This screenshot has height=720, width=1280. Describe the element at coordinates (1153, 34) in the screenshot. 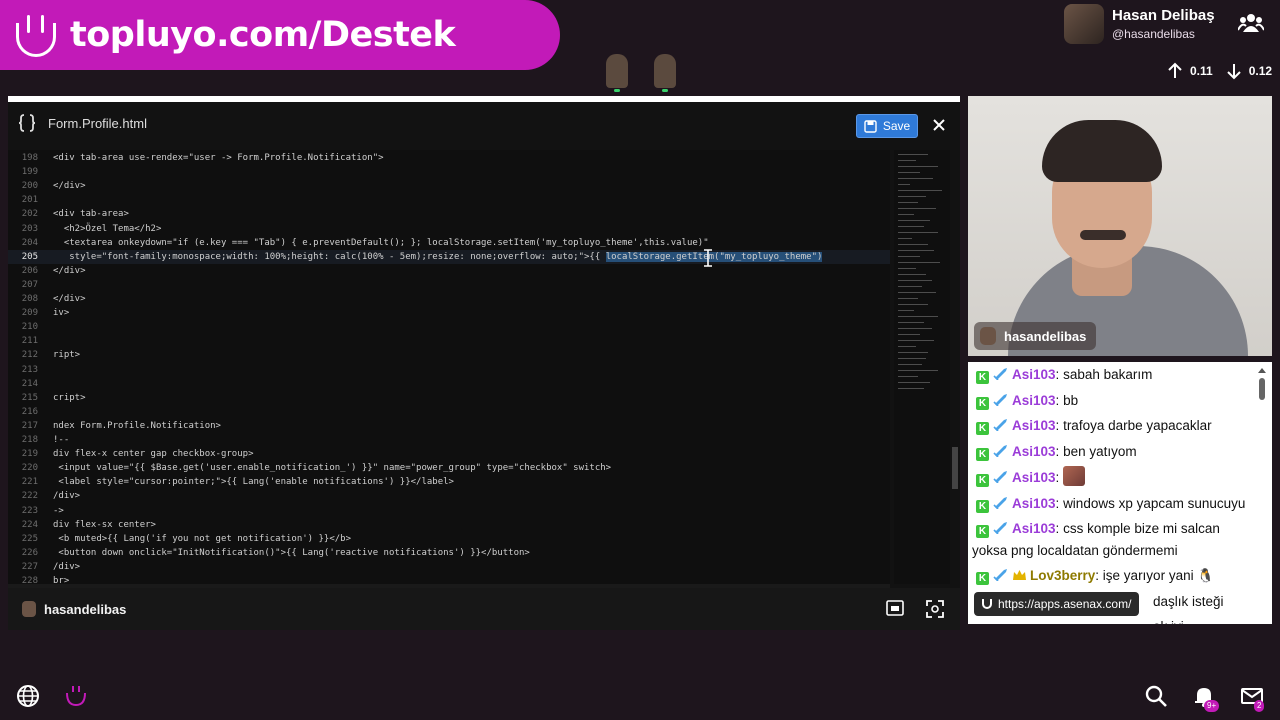

I see `user-handle: @hasandelibas` at that location.